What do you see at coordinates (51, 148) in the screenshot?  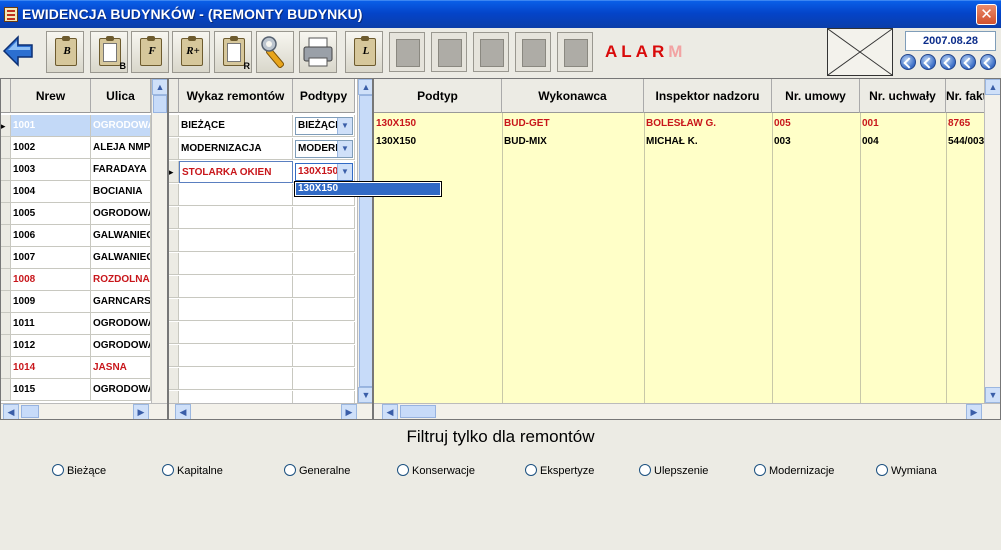 I see `cell-nrew: 1002` at bounding box center [51, 148].